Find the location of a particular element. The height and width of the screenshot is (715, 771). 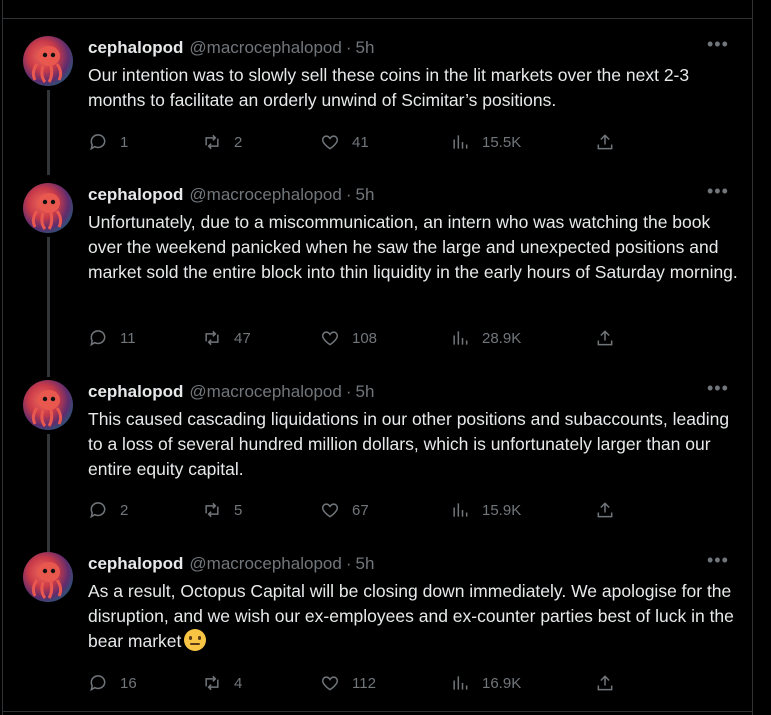

retweet-button: 4 is located at coordinates (222, 683).